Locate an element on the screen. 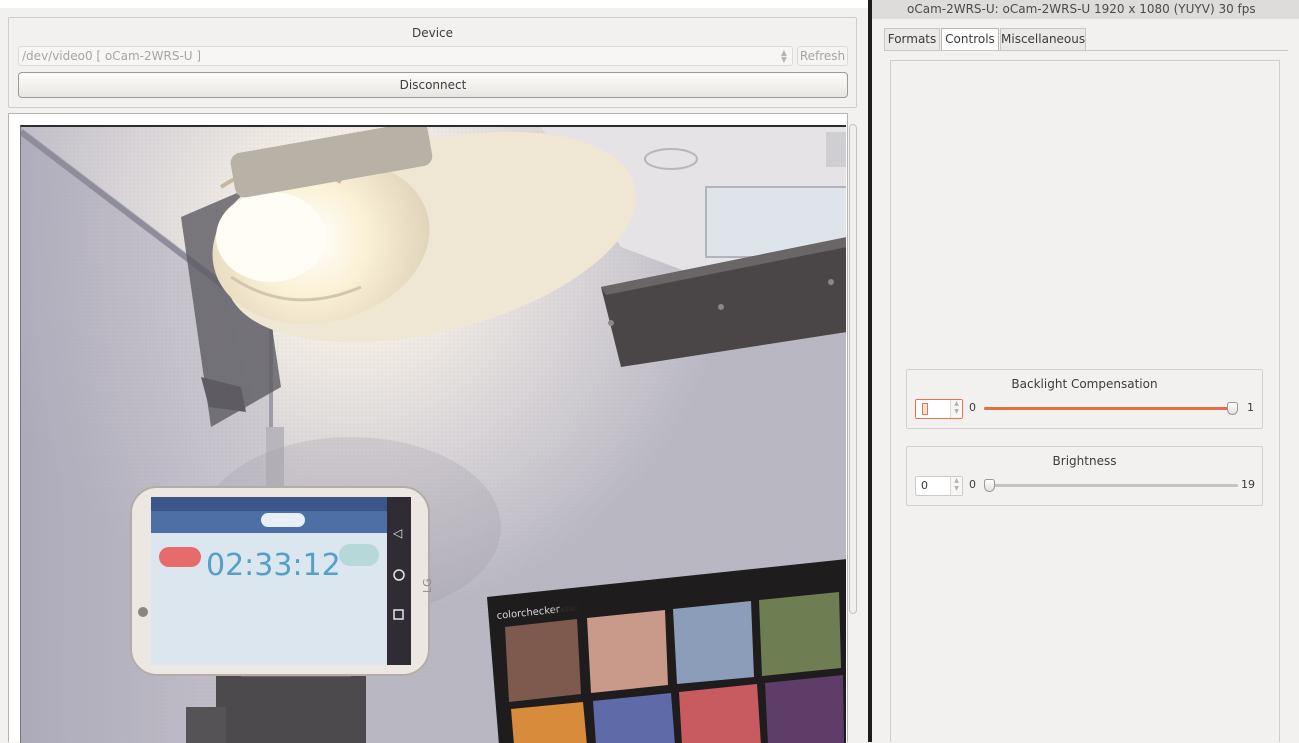 The width and height of the screenshot is (1299, 743). backlight-min-label: 0 is located at coordinates (972, 407).